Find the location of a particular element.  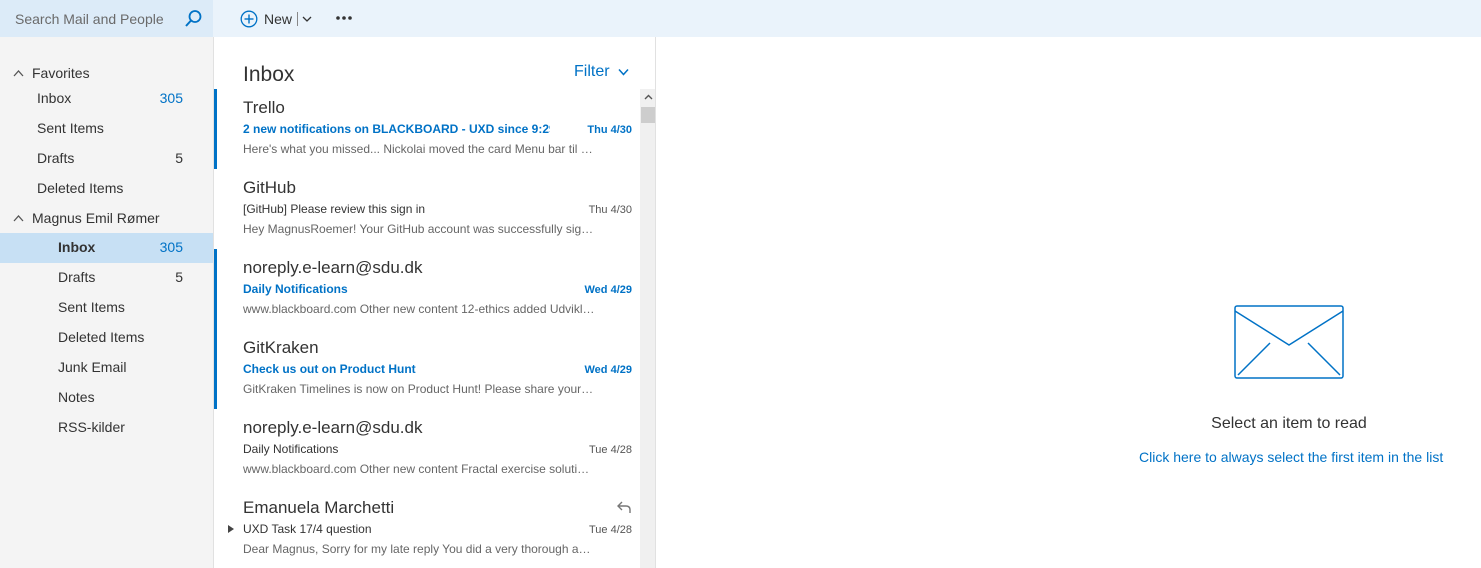

account-header: Magnus Emil Rømer is located at coordinates (106, 218).